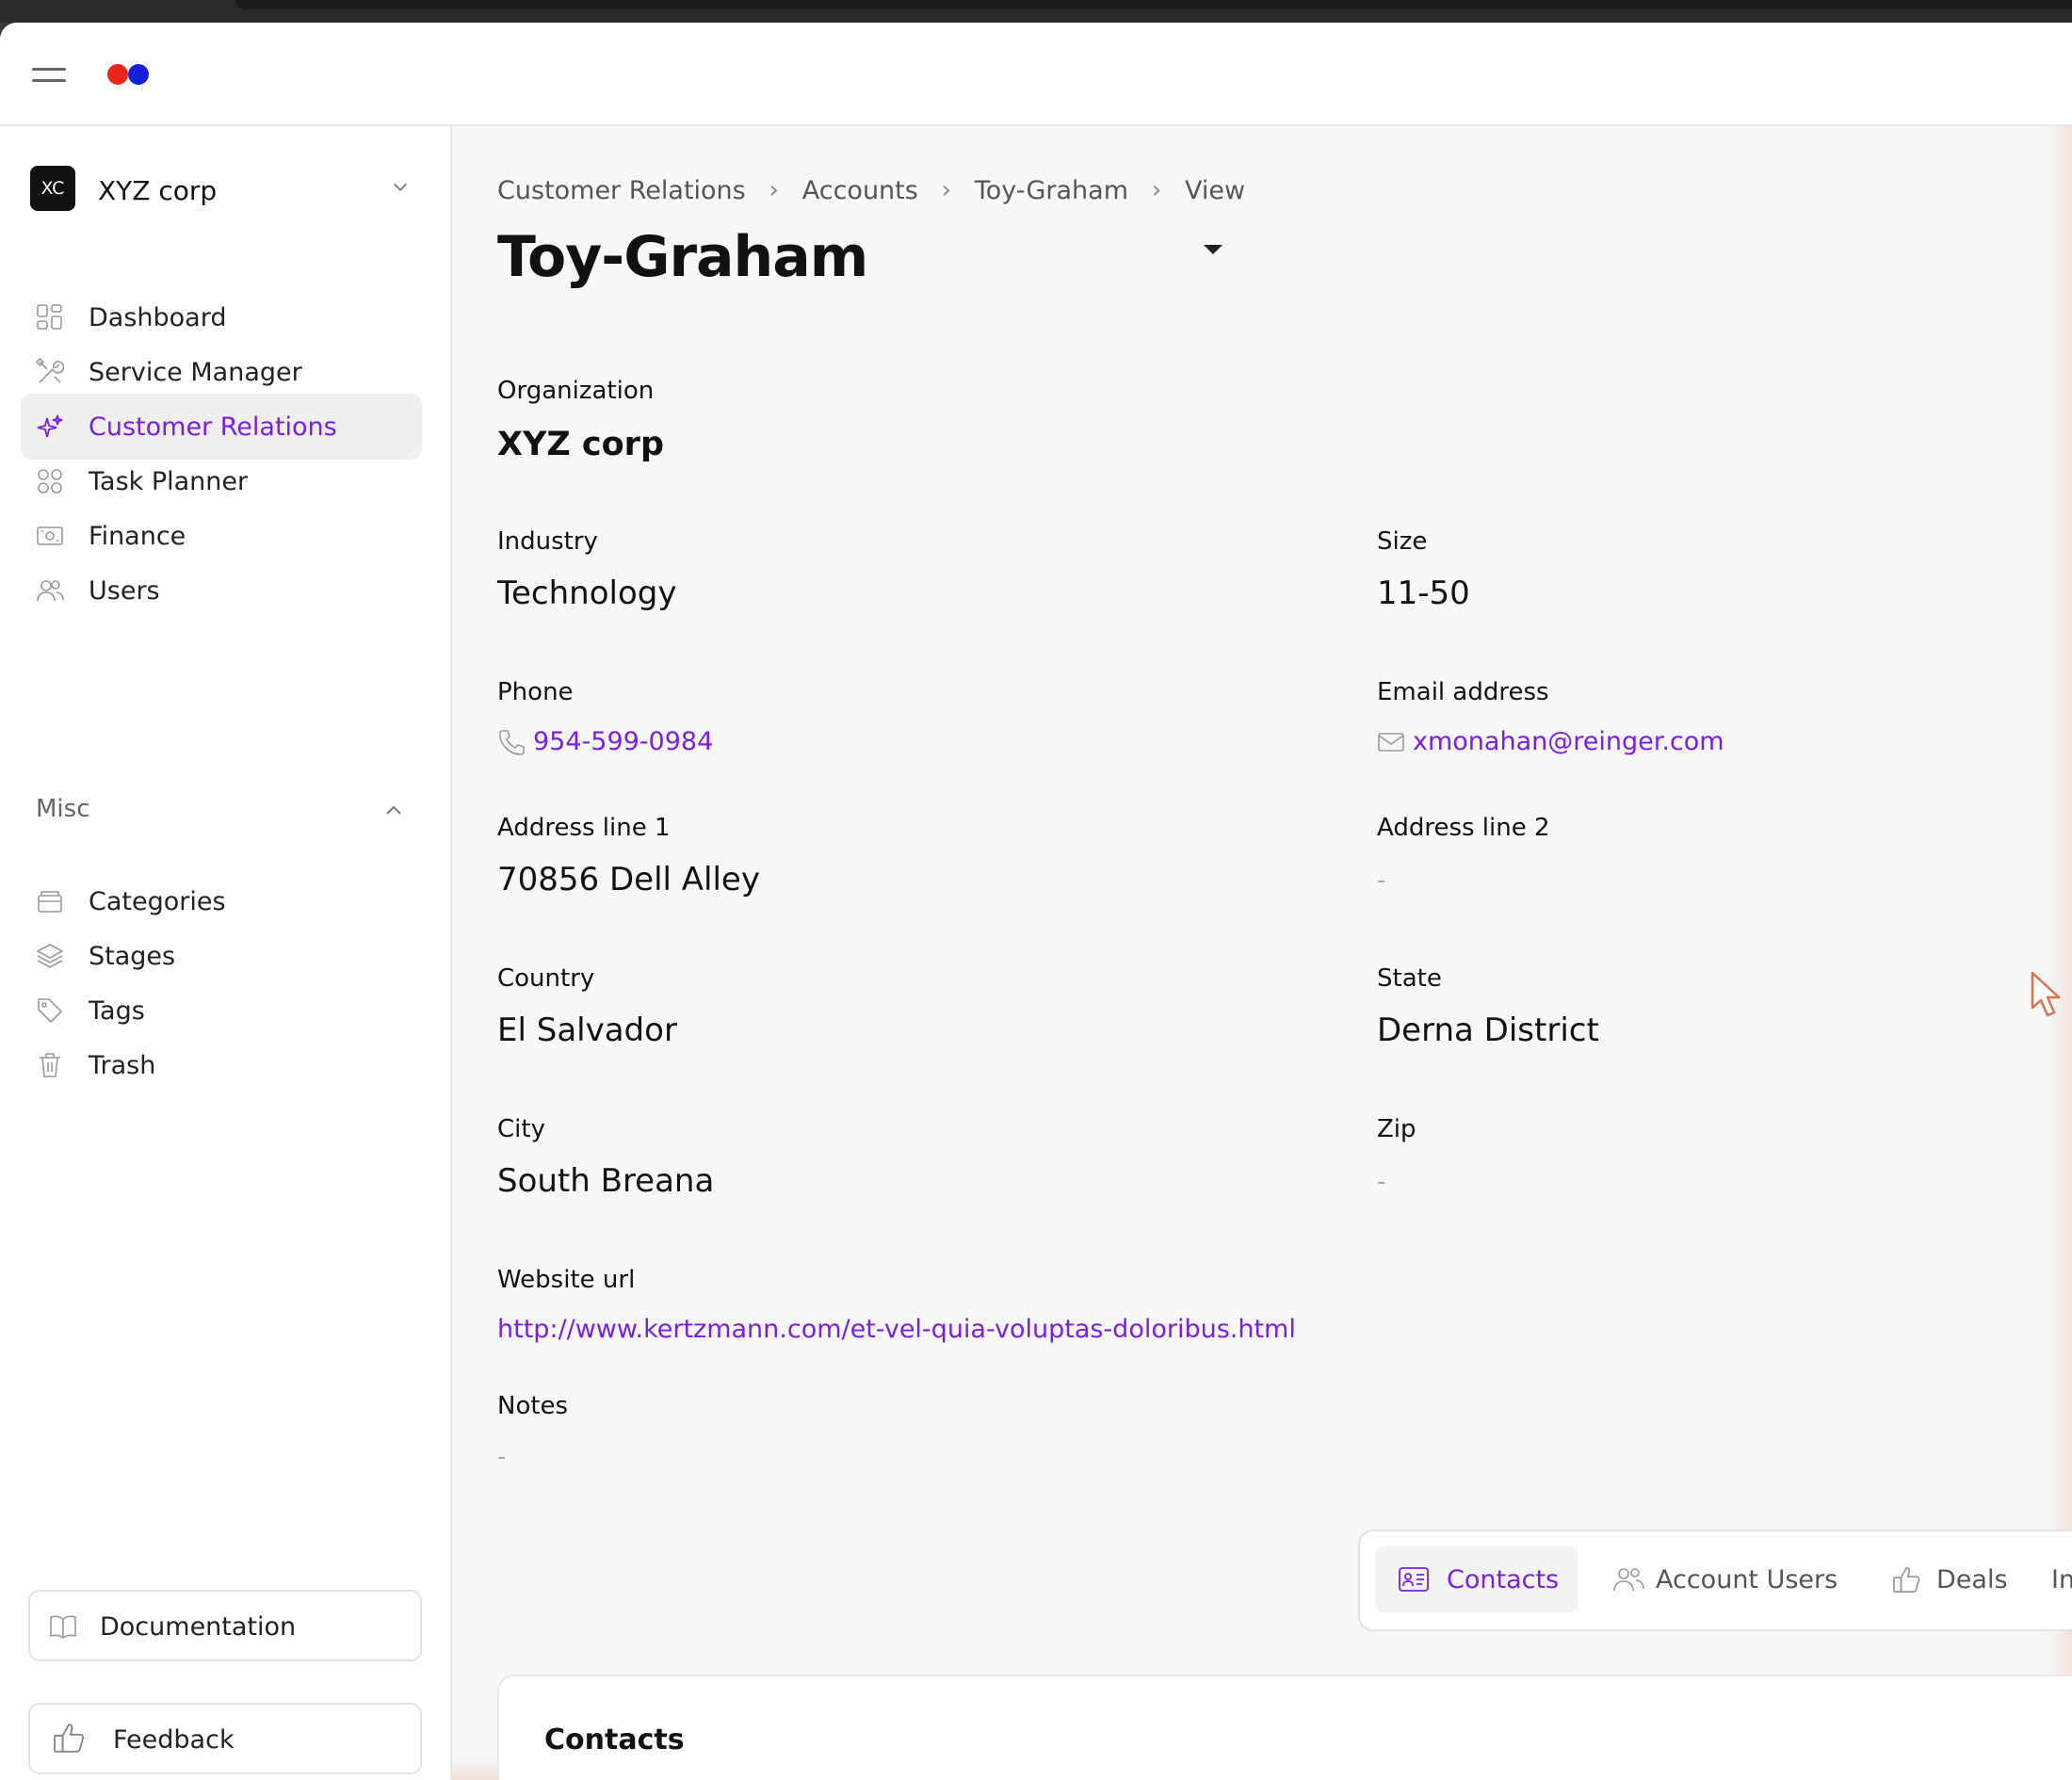 The width and height of the screenshot is (2072, 1780). What do you see at coordinates (223, 188) in the screenshot?
I see `org-switcher: XC XYZ corp` at bounding box center [223, 188].